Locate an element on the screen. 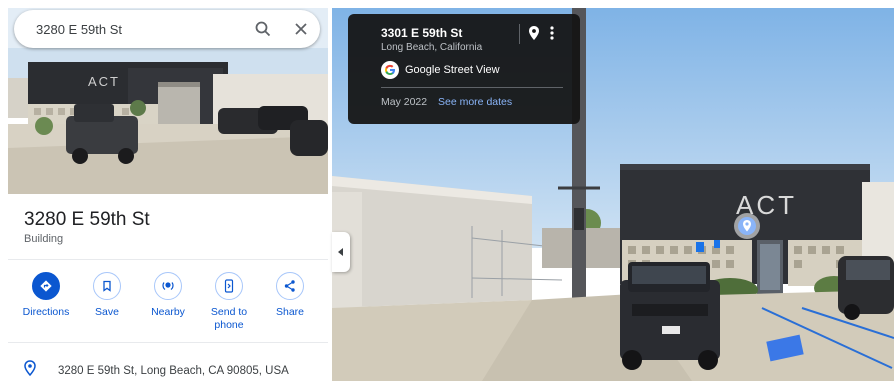 The width and height of the screenshot is (894, 381). search-icon is located at coordinates (263, 29).